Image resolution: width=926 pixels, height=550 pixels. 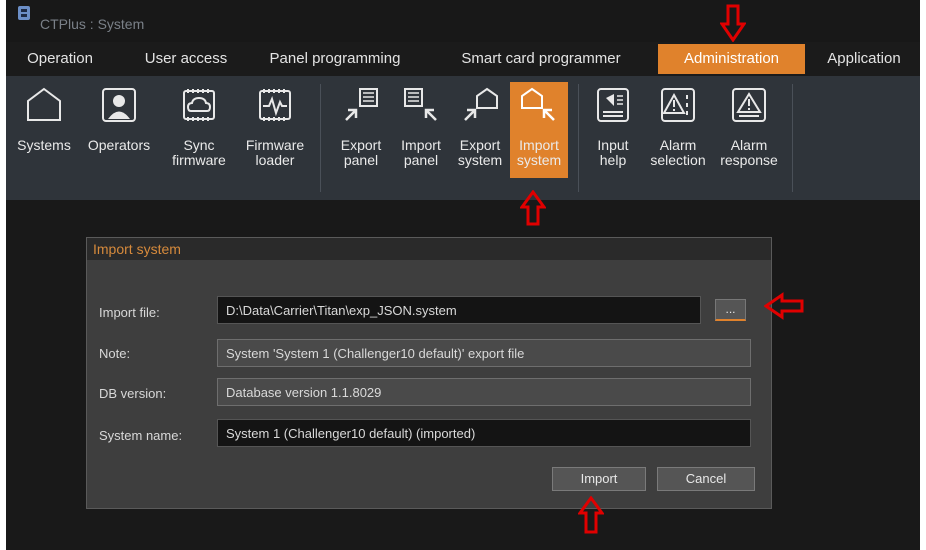 What do you see at coordinates (539, 152) in the screenshot?
I see `import-system-label: Import system` at bounding box center [539, 152].